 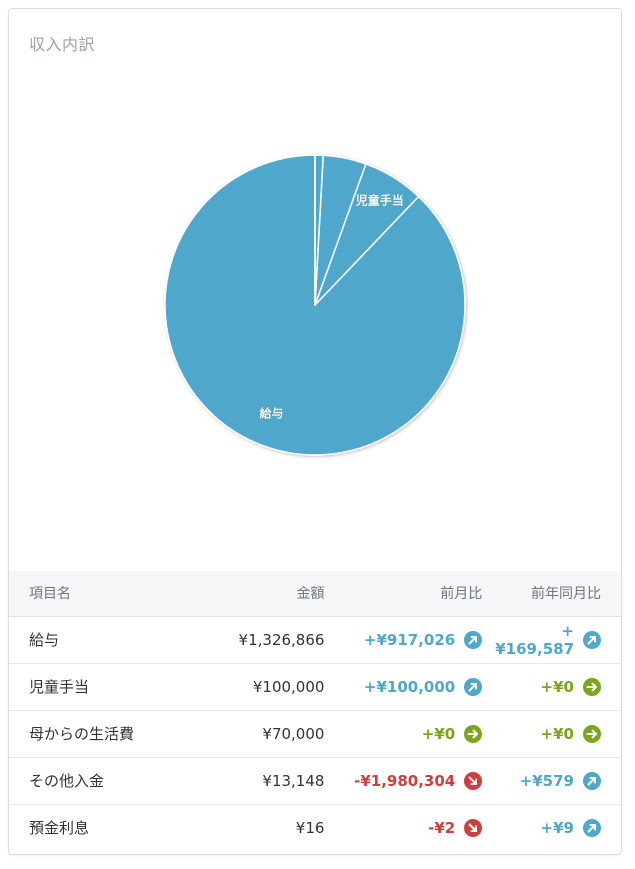 What do you see at coordinates (101, 734) in the screenshot?
I see `row-name: 母からの生活費` at bounding box center [101, 734].